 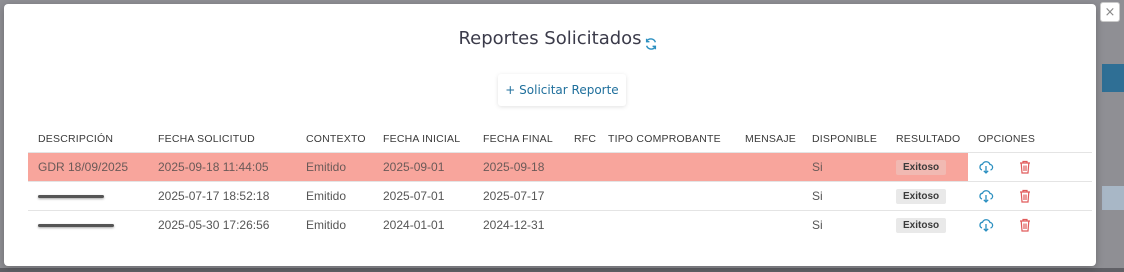 I want to click on header-resultado: RESULTADO, so click(x=928, y=139).